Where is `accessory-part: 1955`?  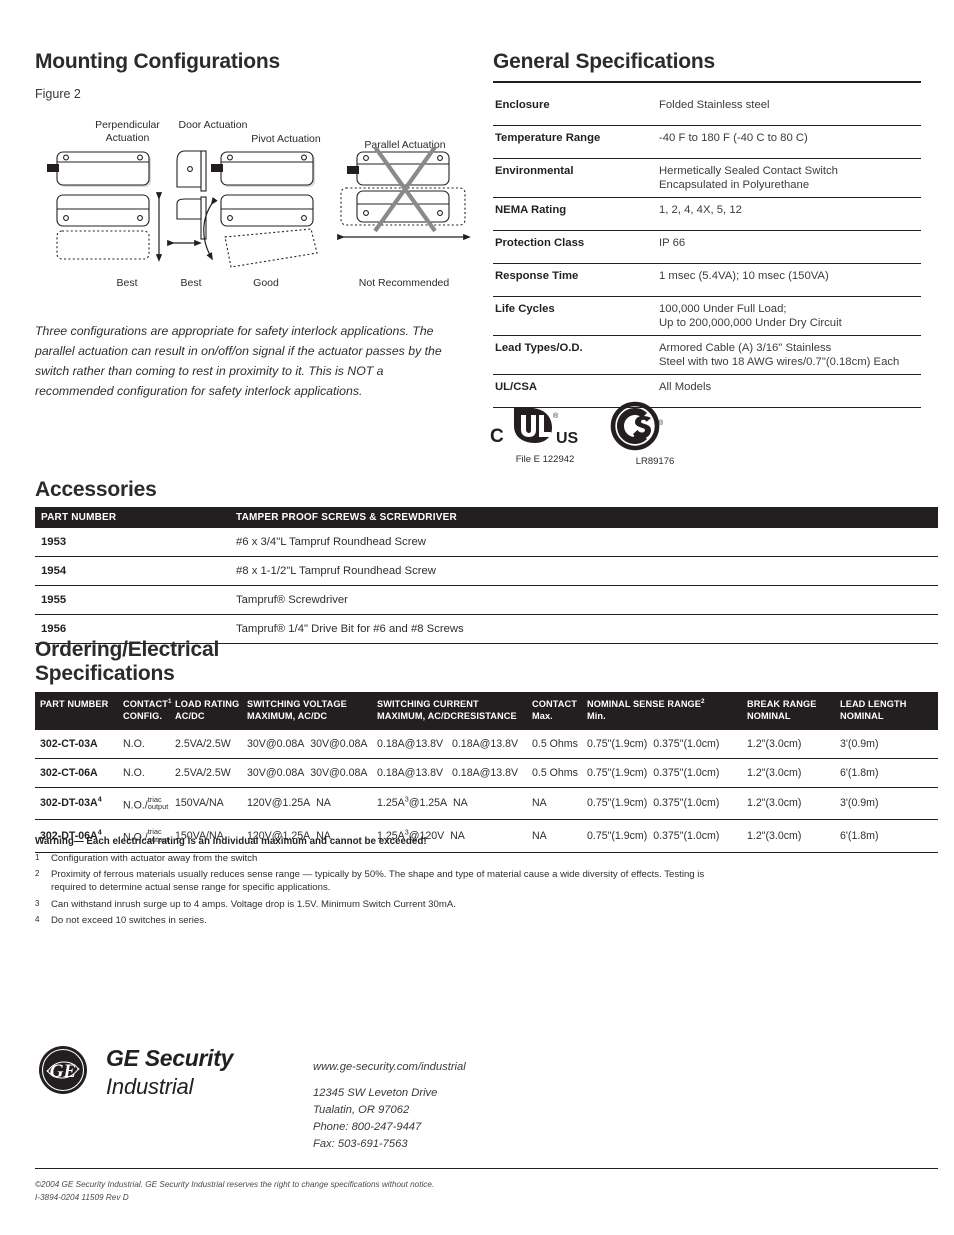 accessory-part: 1955 is located at coordinates (132, 600).